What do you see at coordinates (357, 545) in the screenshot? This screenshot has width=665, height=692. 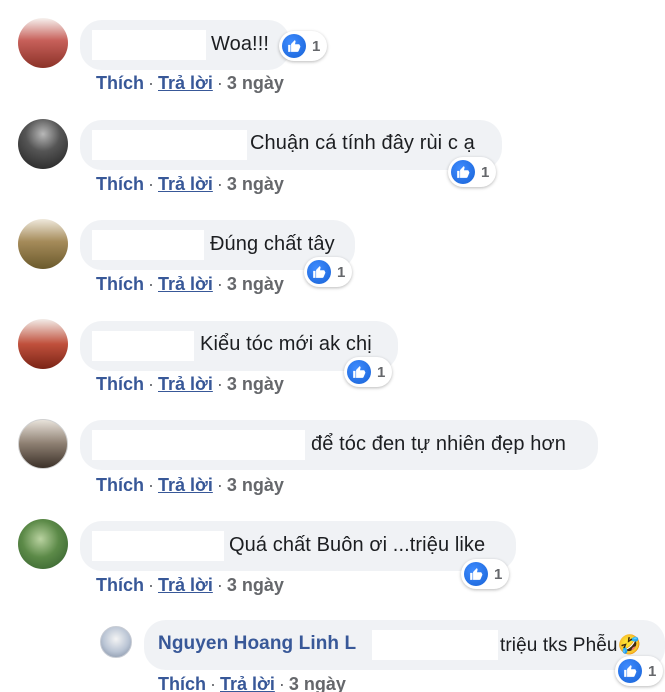 I see `comment-text: Quá chất Buôn ơi ...triệu like` at bounding box center [357, 545].